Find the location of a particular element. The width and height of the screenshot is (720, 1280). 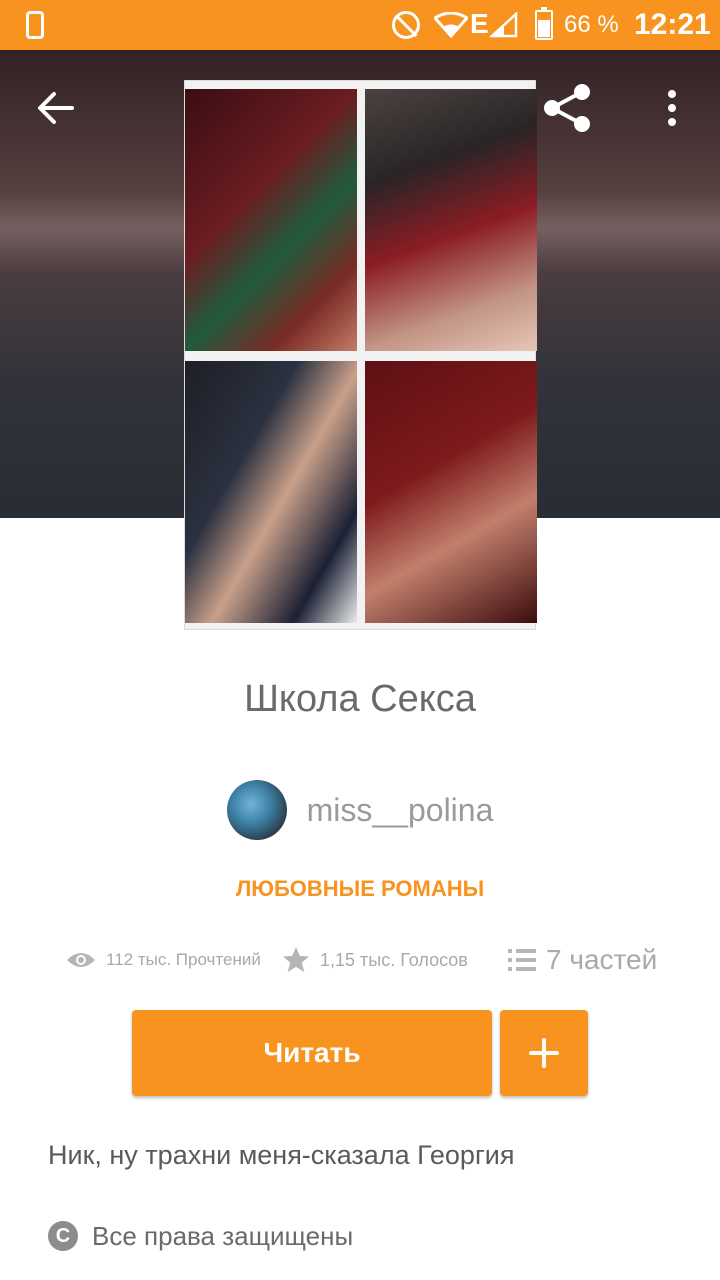

phone-icon is located at coordinates (35, 25).